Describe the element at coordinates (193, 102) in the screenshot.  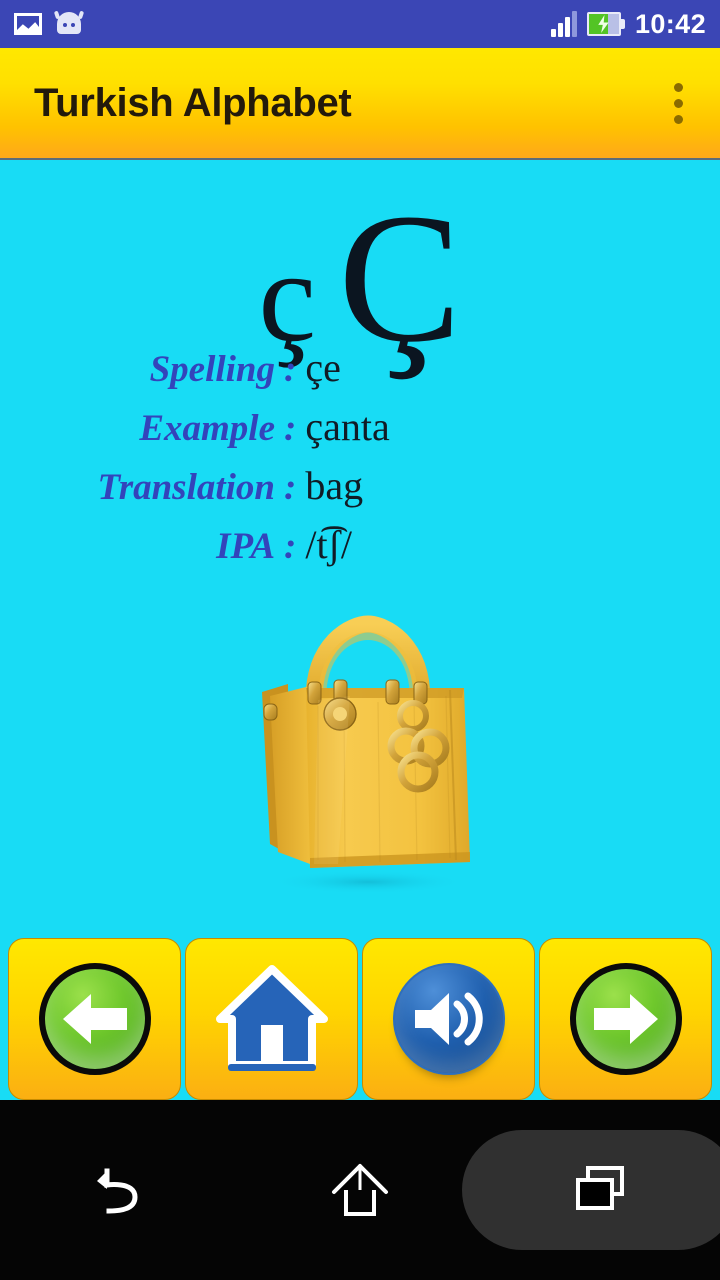
I see `page-title: Turkish Alphabet` at that location.